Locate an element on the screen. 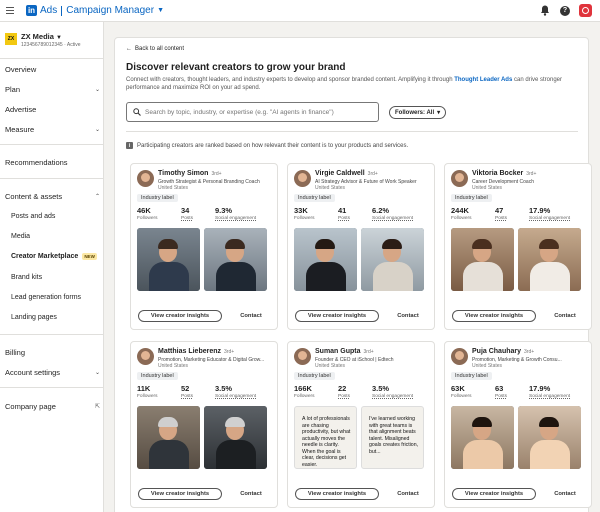 The width and height of the screenshot is (600, 512). sidebar-item-posts-ads: Posts and ads is located at coordinates (55, 216).